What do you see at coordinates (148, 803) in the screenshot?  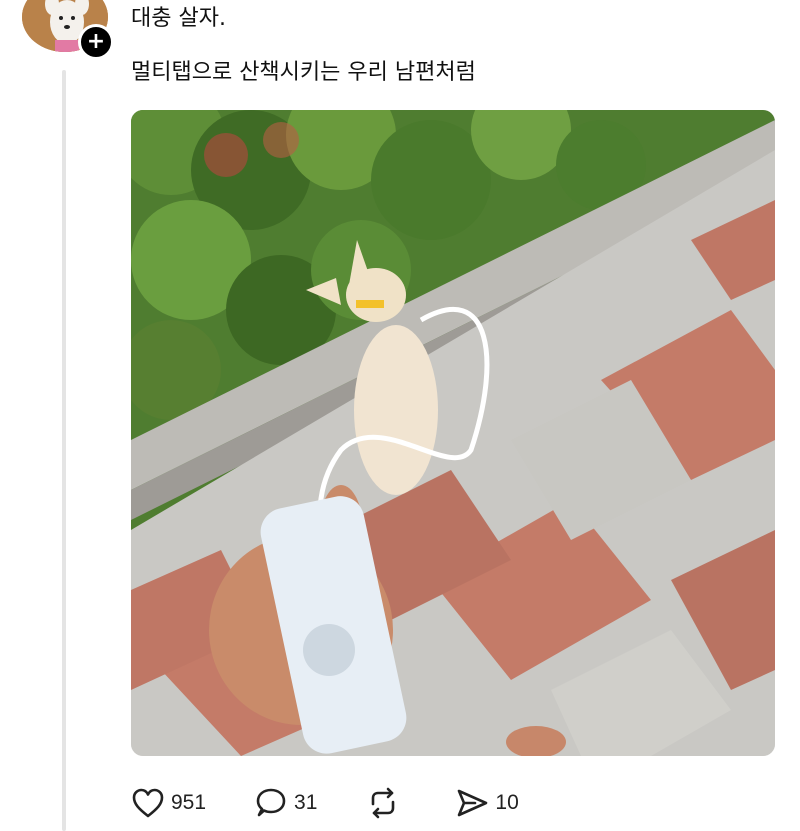 I see `heart-icon` at bounding box center [148, 803].